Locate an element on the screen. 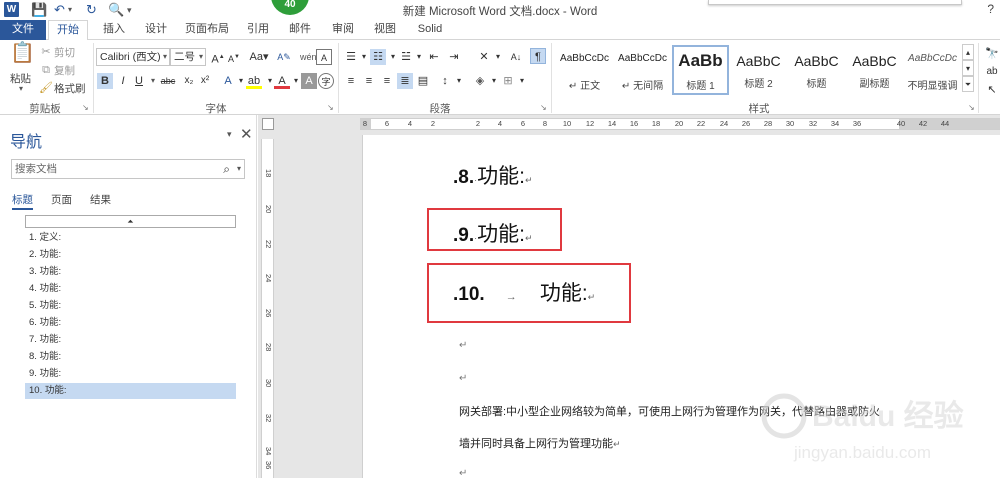 This screenshot has height=478, width=1000. styles-scroll-up-icon: ▴ is located at coordinates (968, 52).